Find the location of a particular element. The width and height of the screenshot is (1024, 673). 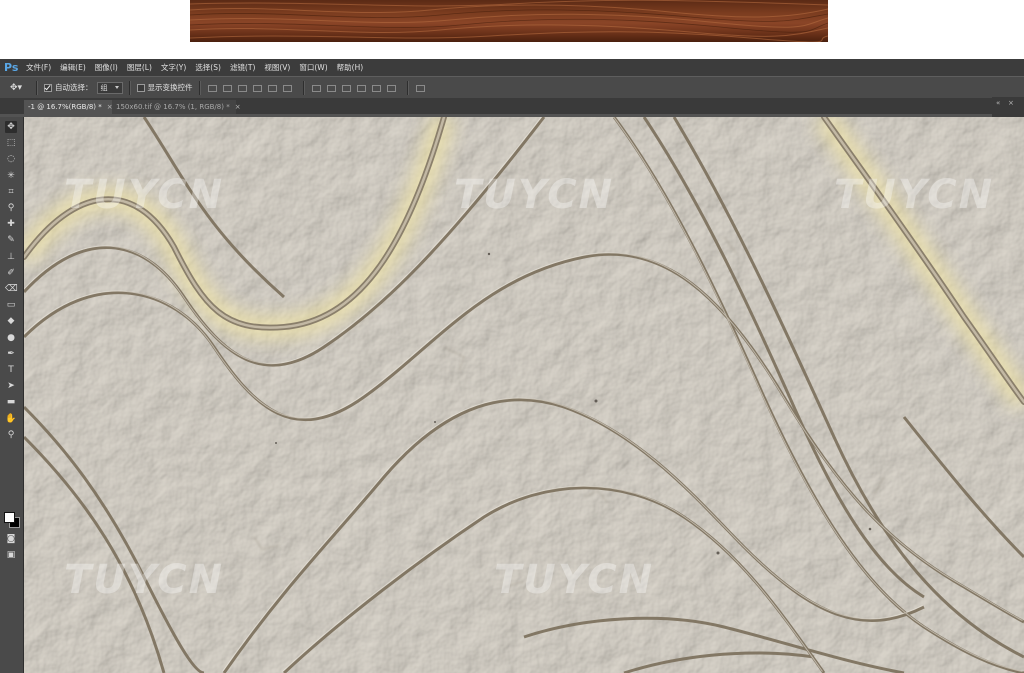

document-tab-150x60: 150x60.tif @ 16.7% (1, RGB/8) * × is located at coordinates (176, 107).